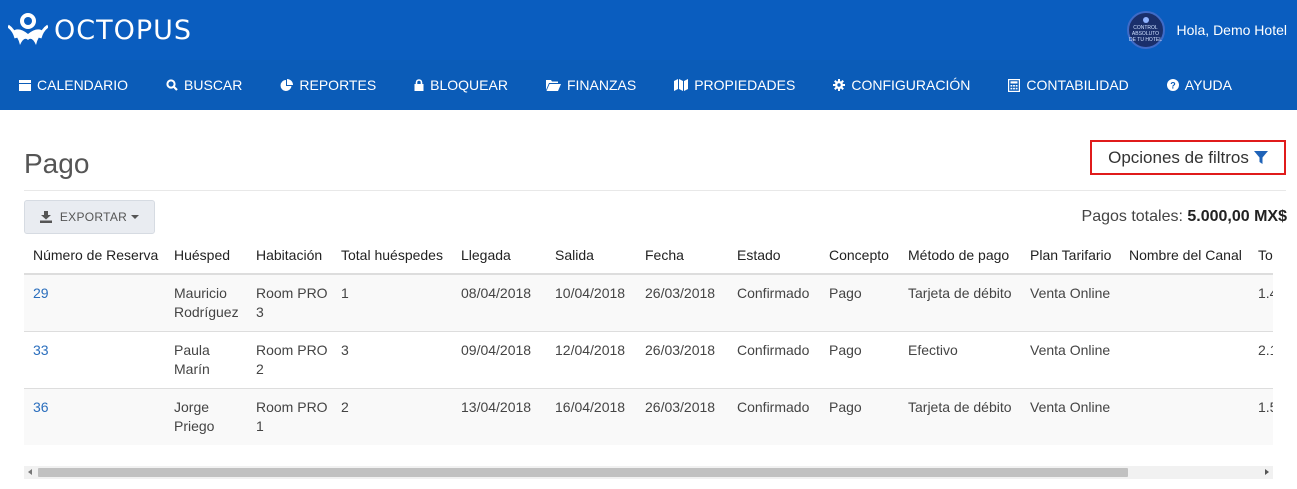  Describe the element at coordinates (94, 359) in the screenshot. I see `cell-reserva: 33` at that location.